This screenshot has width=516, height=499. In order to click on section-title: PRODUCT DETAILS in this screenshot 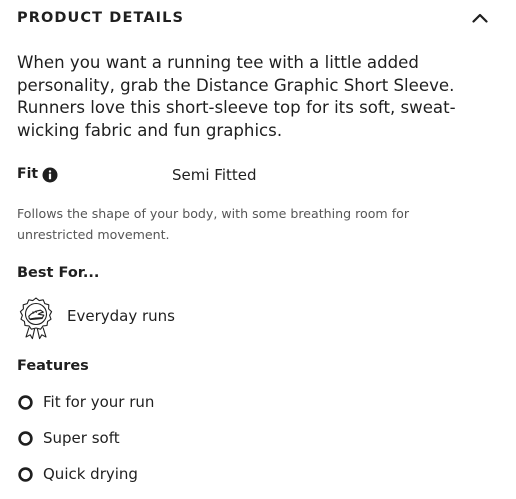, I will do `click(101, 18)`.